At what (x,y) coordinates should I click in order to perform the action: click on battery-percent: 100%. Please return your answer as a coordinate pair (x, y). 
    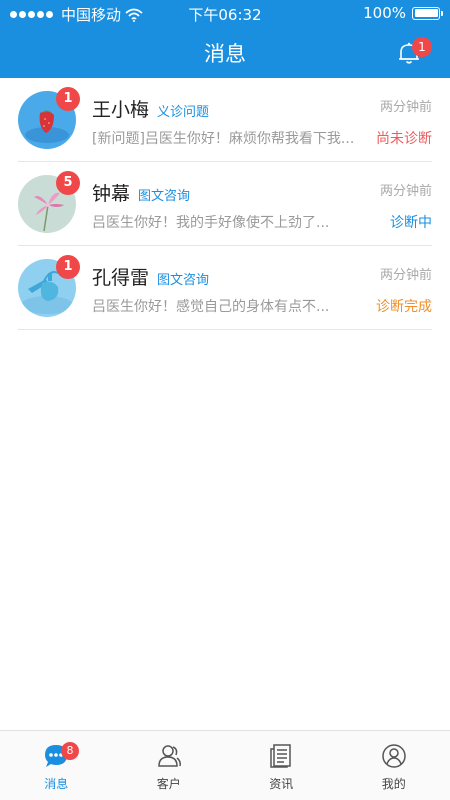
    Looking at the image, I should click on (384, 13).